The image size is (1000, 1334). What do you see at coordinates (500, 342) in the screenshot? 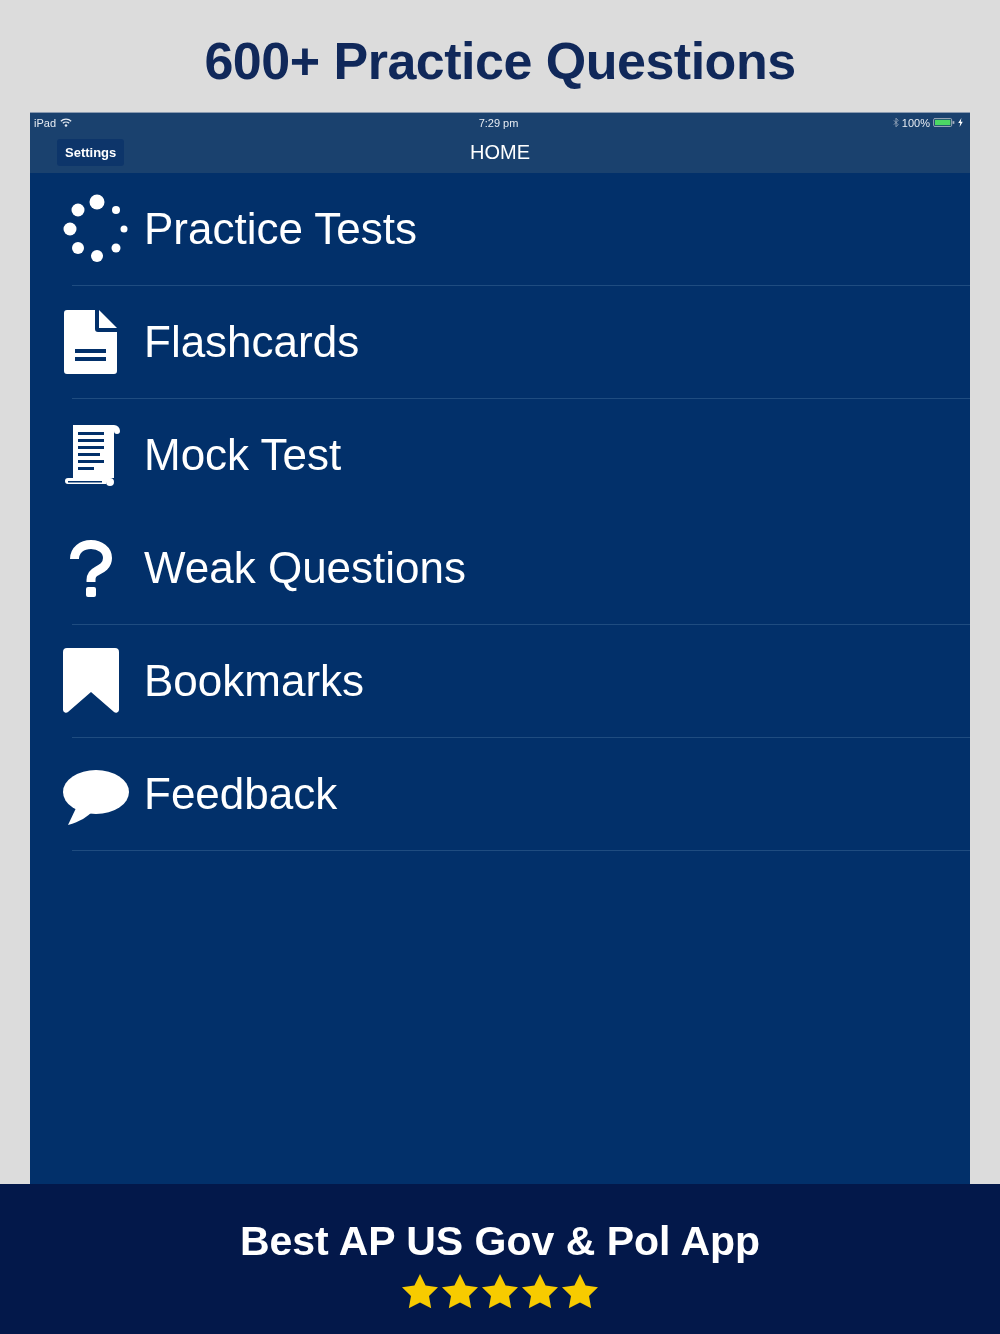
I see `menu-item: Flashcards` at bounding box center [500, 342].